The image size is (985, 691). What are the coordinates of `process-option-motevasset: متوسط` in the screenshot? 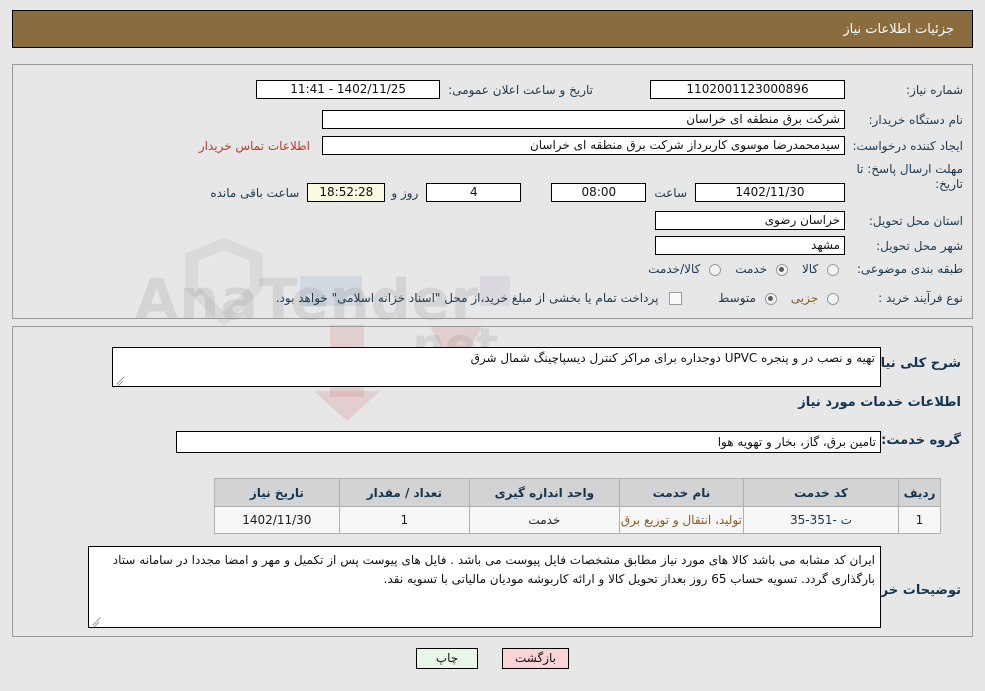 It's located at (740, 298).